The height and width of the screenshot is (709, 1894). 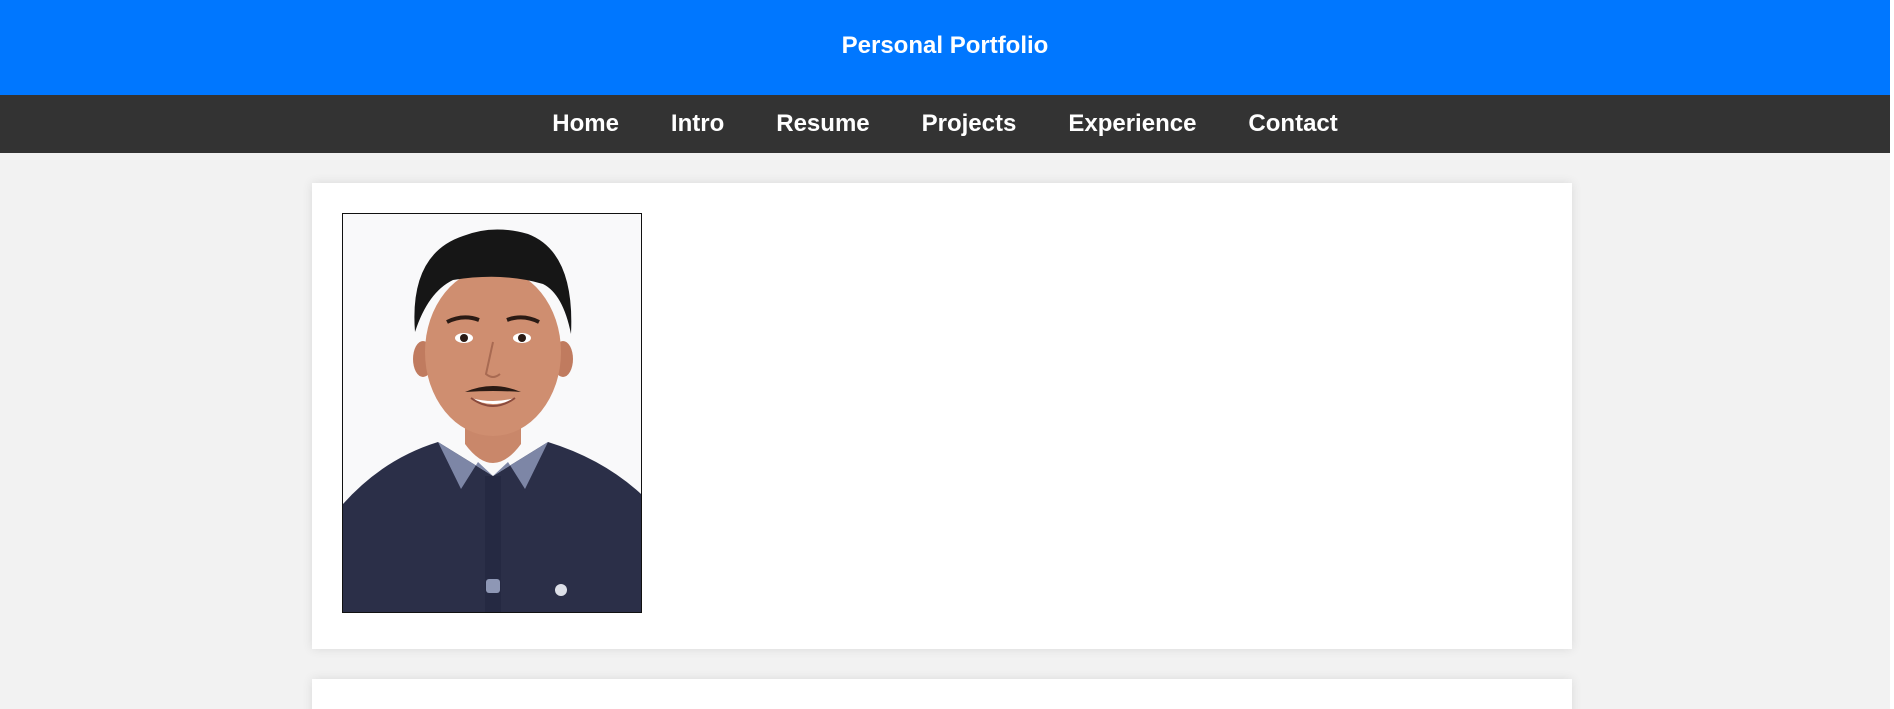 I want to click on nav-link-contact: Contact, so click(x=1292, y=124).